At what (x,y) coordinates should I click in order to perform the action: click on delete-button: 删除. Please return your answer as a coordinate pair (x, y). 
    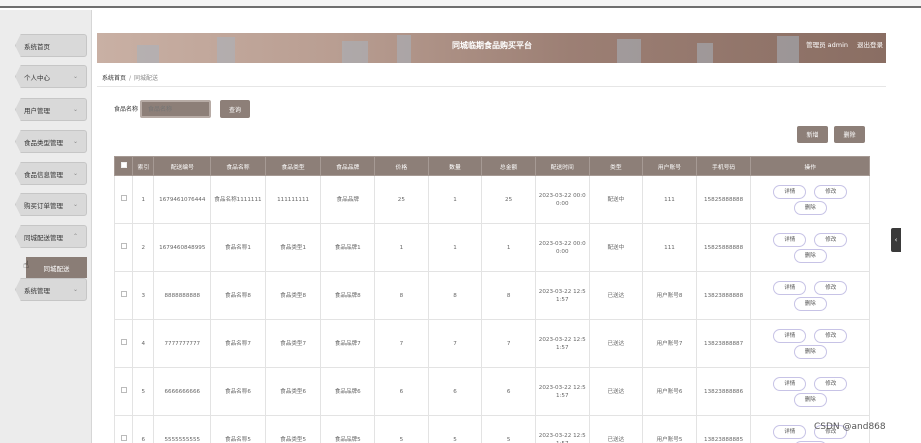
    Looking at the image, I should click on (849, 134).